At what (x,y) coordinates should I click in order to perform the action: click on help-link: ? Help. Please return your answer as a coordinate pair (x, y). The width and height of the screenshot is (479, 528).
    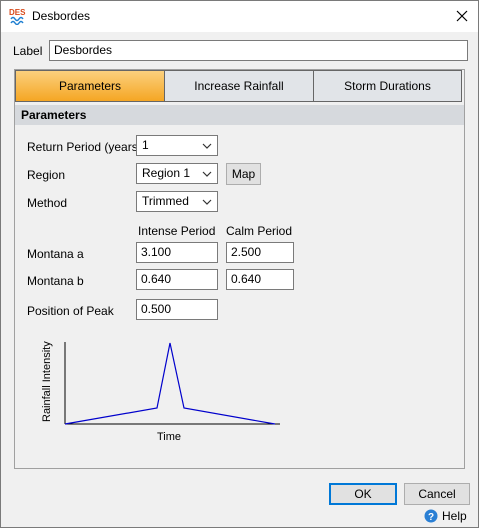
    Looking at the image, I should click on (445, 516).